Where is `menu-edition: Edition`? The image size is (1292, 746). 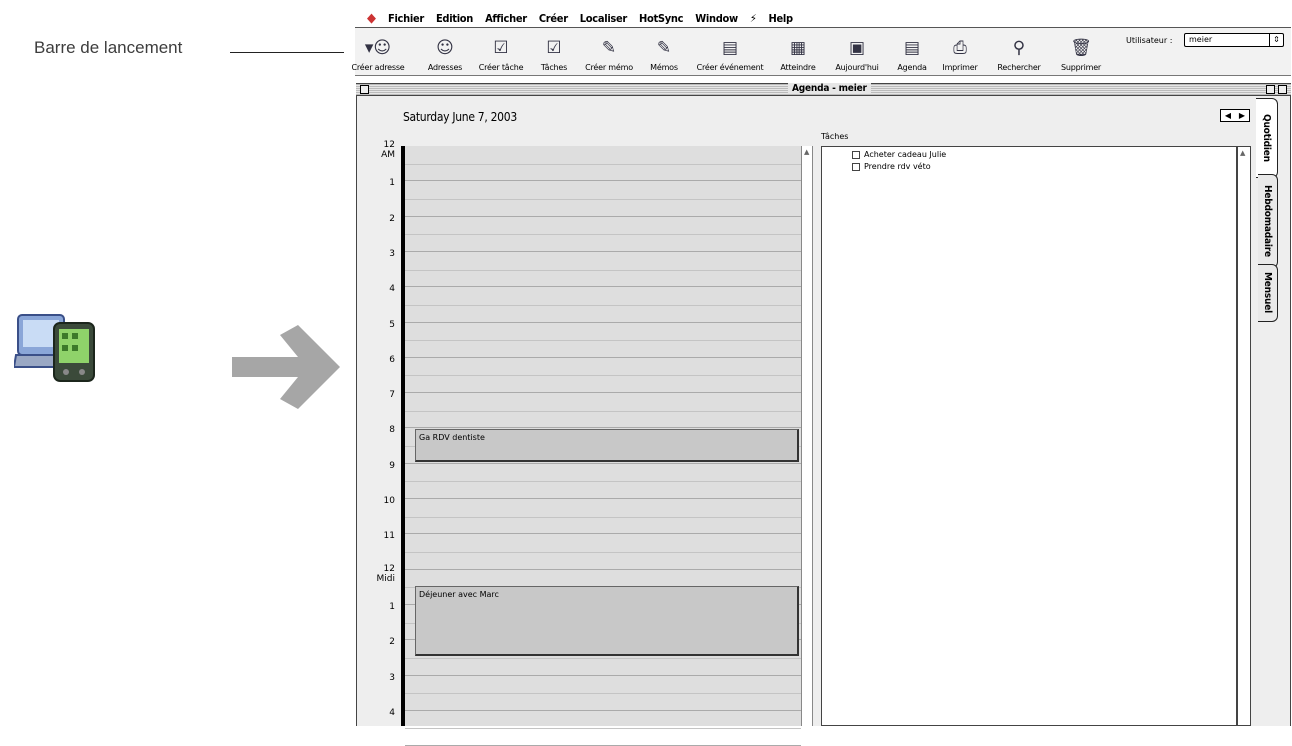
menu-edition: Edition is located at coordinates (454, 18).